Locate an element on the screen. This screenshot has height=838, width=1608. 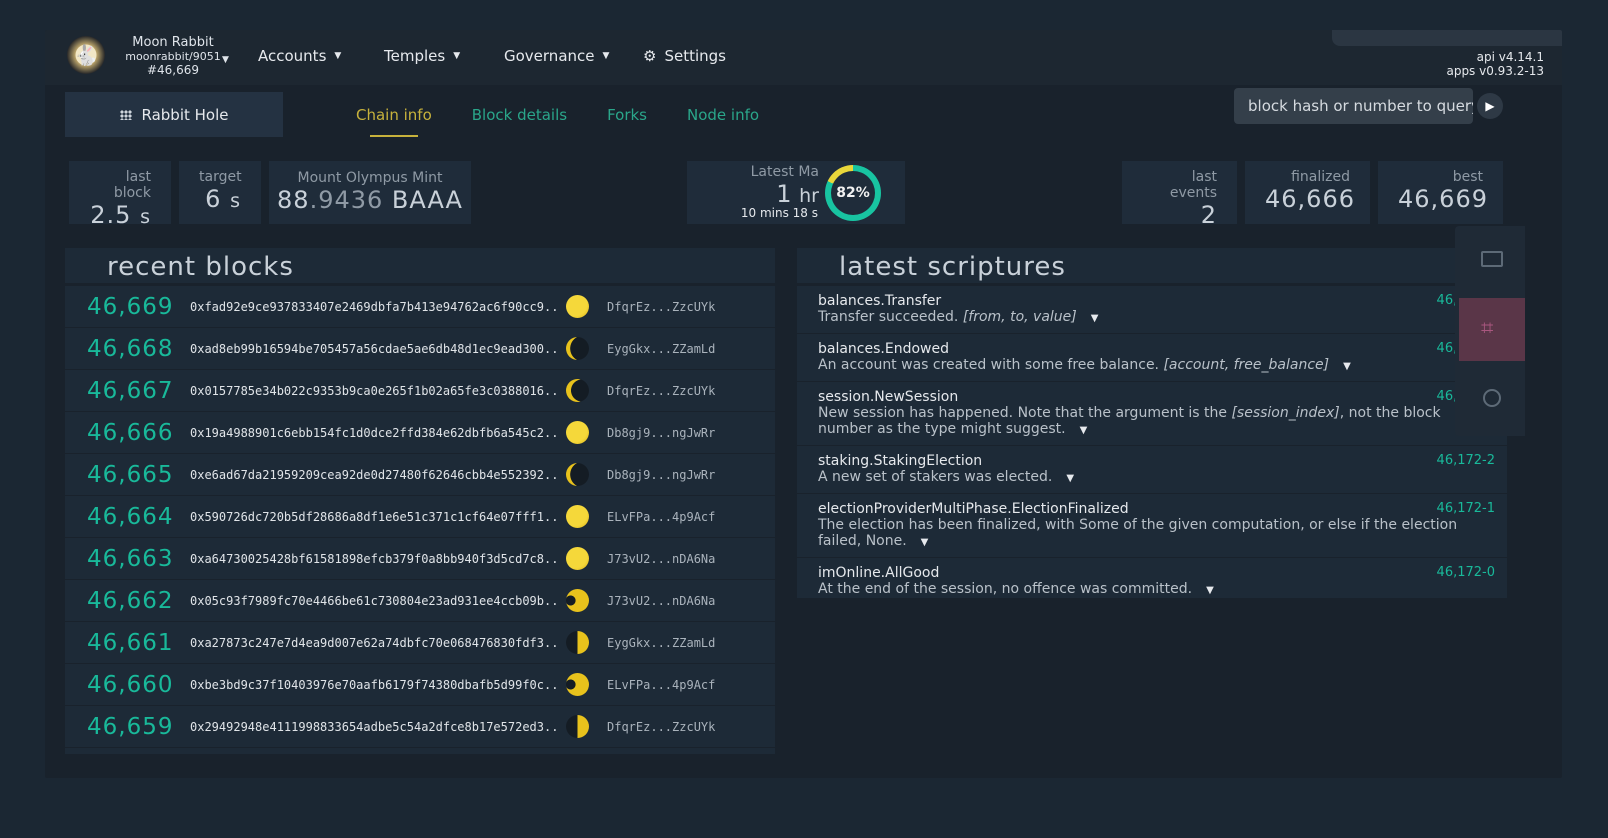
event-description: Transfer succeeded. [from, to, value] ▼ is located at coordinates (958, 318).